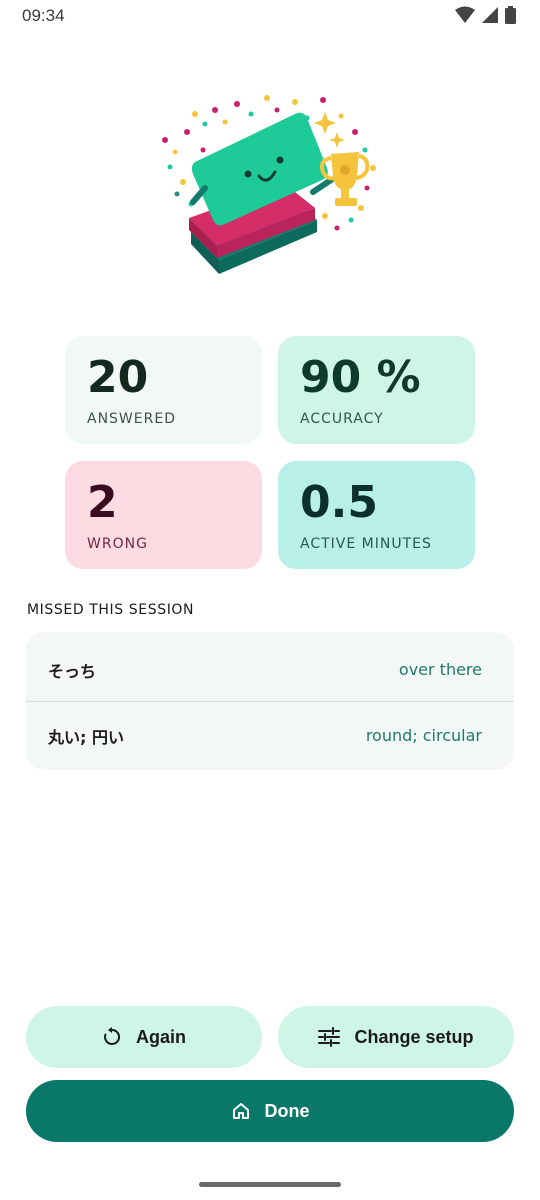 The image size is (540, 1200). I want to click on missed-item: そっち over there, so click(270, 668).